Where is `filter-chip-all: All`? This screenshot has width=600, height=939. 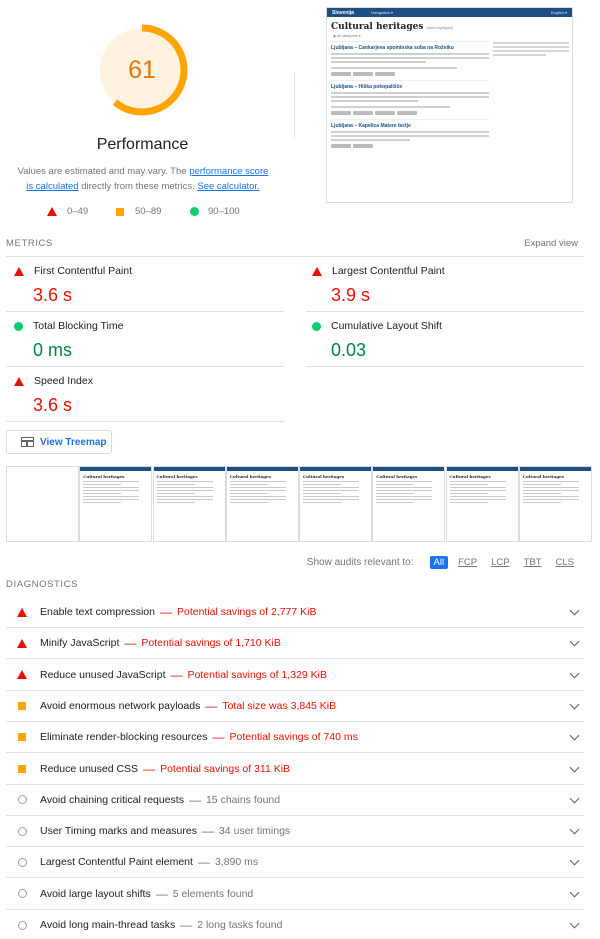
filter-chip-all: All is located at coordinates (439, 562).